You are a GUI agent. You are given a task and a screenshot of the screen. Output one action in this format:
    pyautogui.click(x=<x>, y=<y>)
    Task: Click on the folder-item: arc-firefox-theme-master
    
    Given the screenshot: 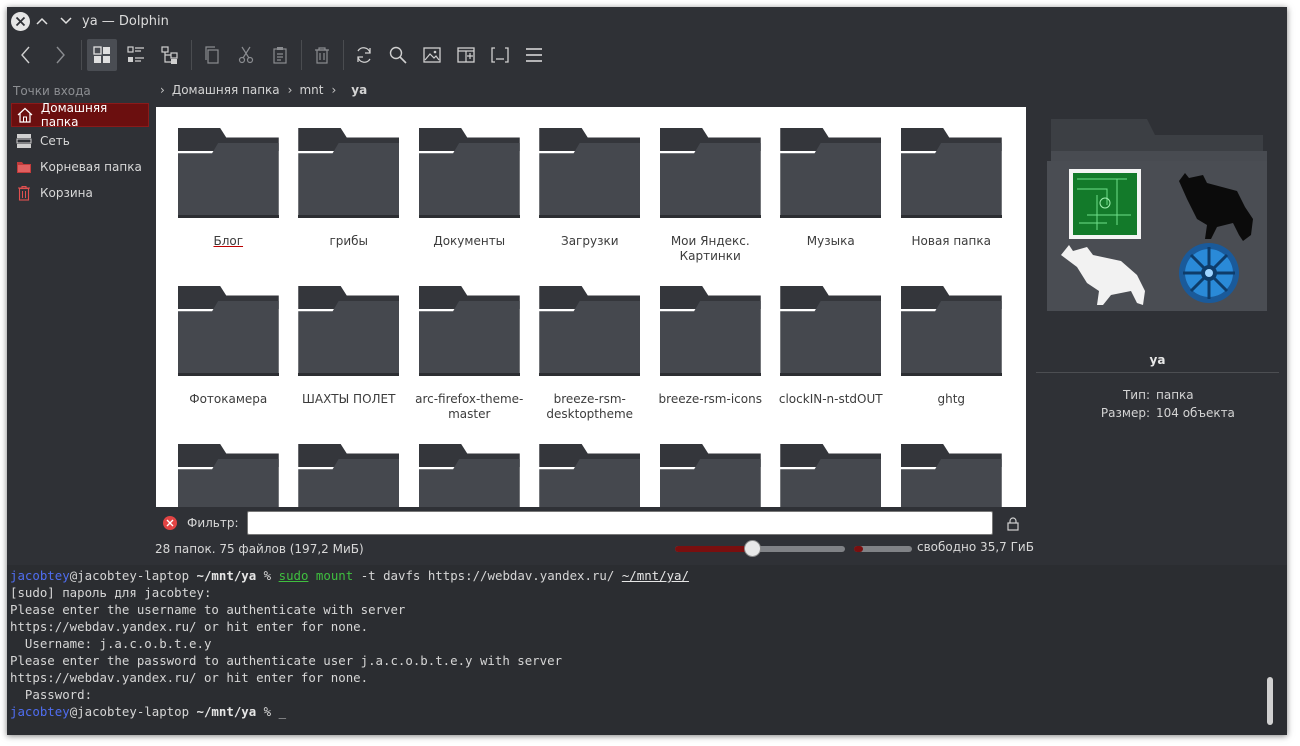 What is the action you would take?
    pyautogui.click(x=469, y=362)
    